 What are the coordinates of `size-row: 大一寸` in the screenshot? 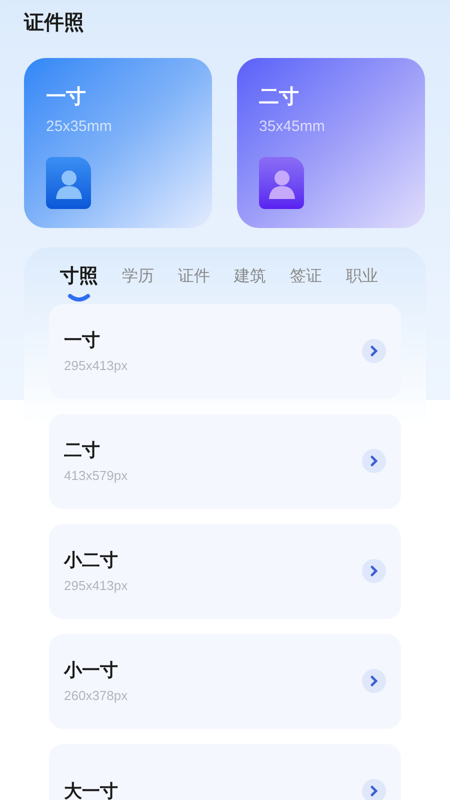 It's located at (225, 772).